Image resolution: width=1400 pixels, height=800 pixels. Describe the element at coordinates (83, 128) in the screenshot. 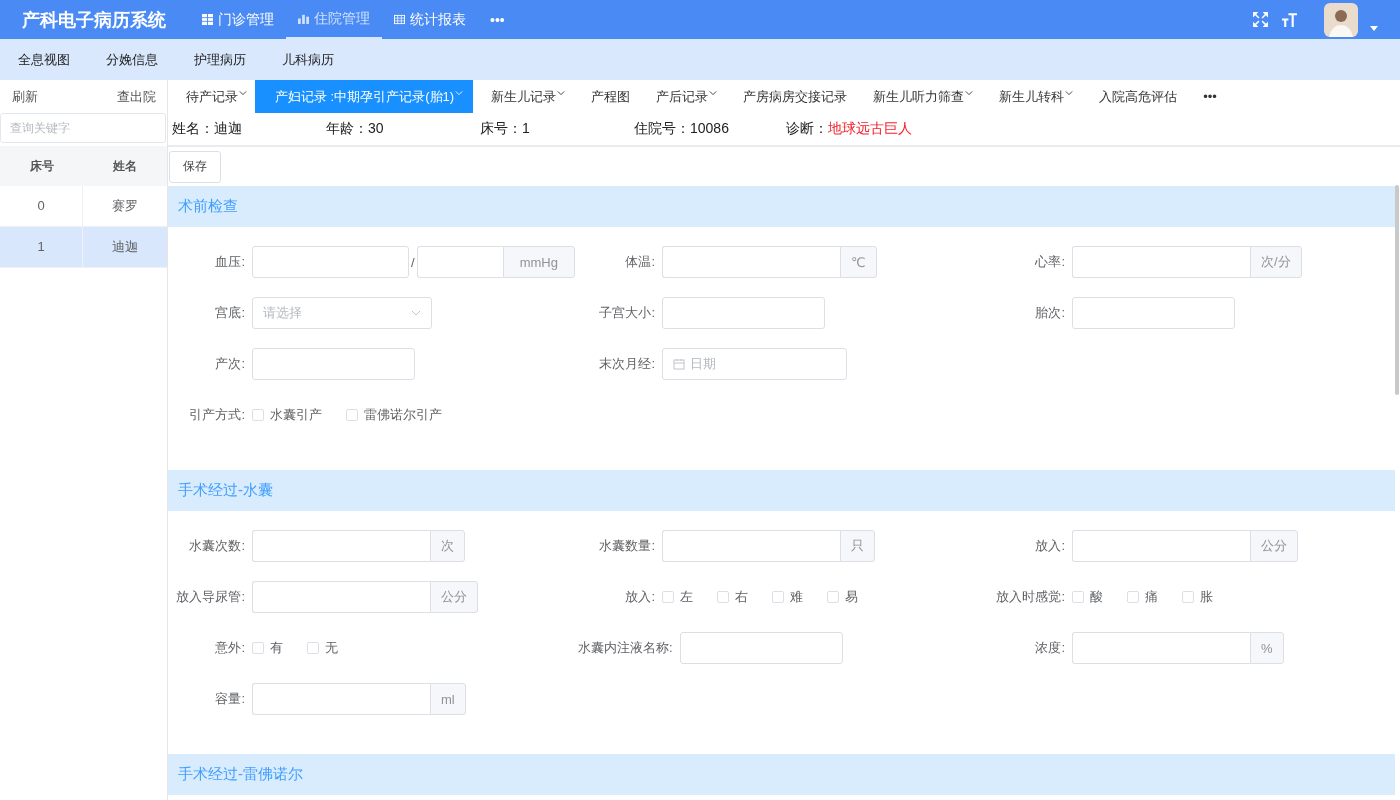

I see `search-field: 查询关键字` at that location.